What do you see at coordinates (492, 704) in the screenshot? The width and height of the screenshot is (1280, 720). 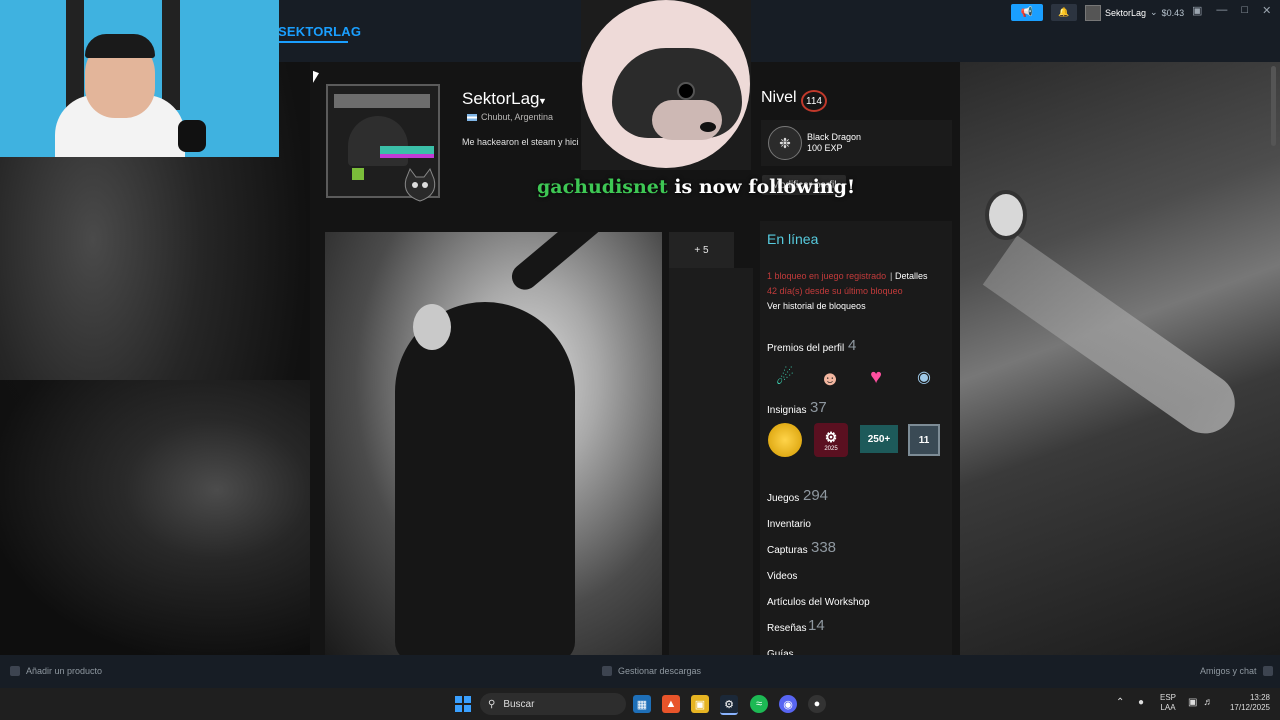 I see `search-icon: ⚲` at bounding box center [492, 704].